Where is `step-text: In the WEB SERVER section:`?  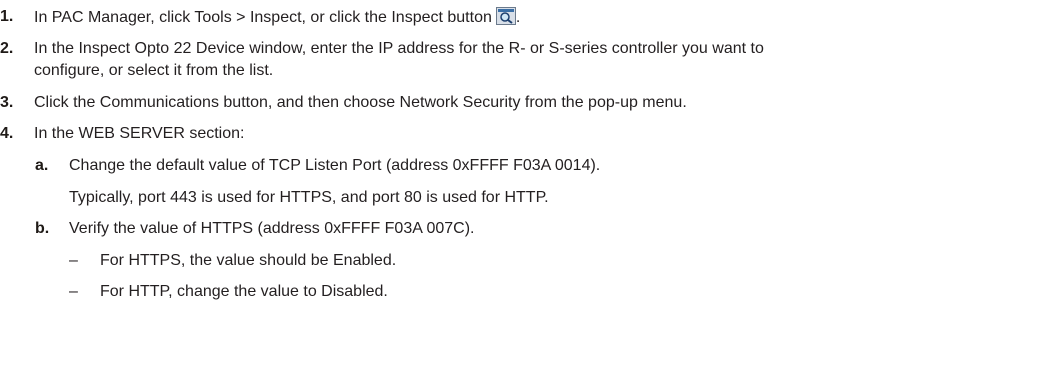
step-text: In the WEB SERVER section: is located at coordinates (139, 133).